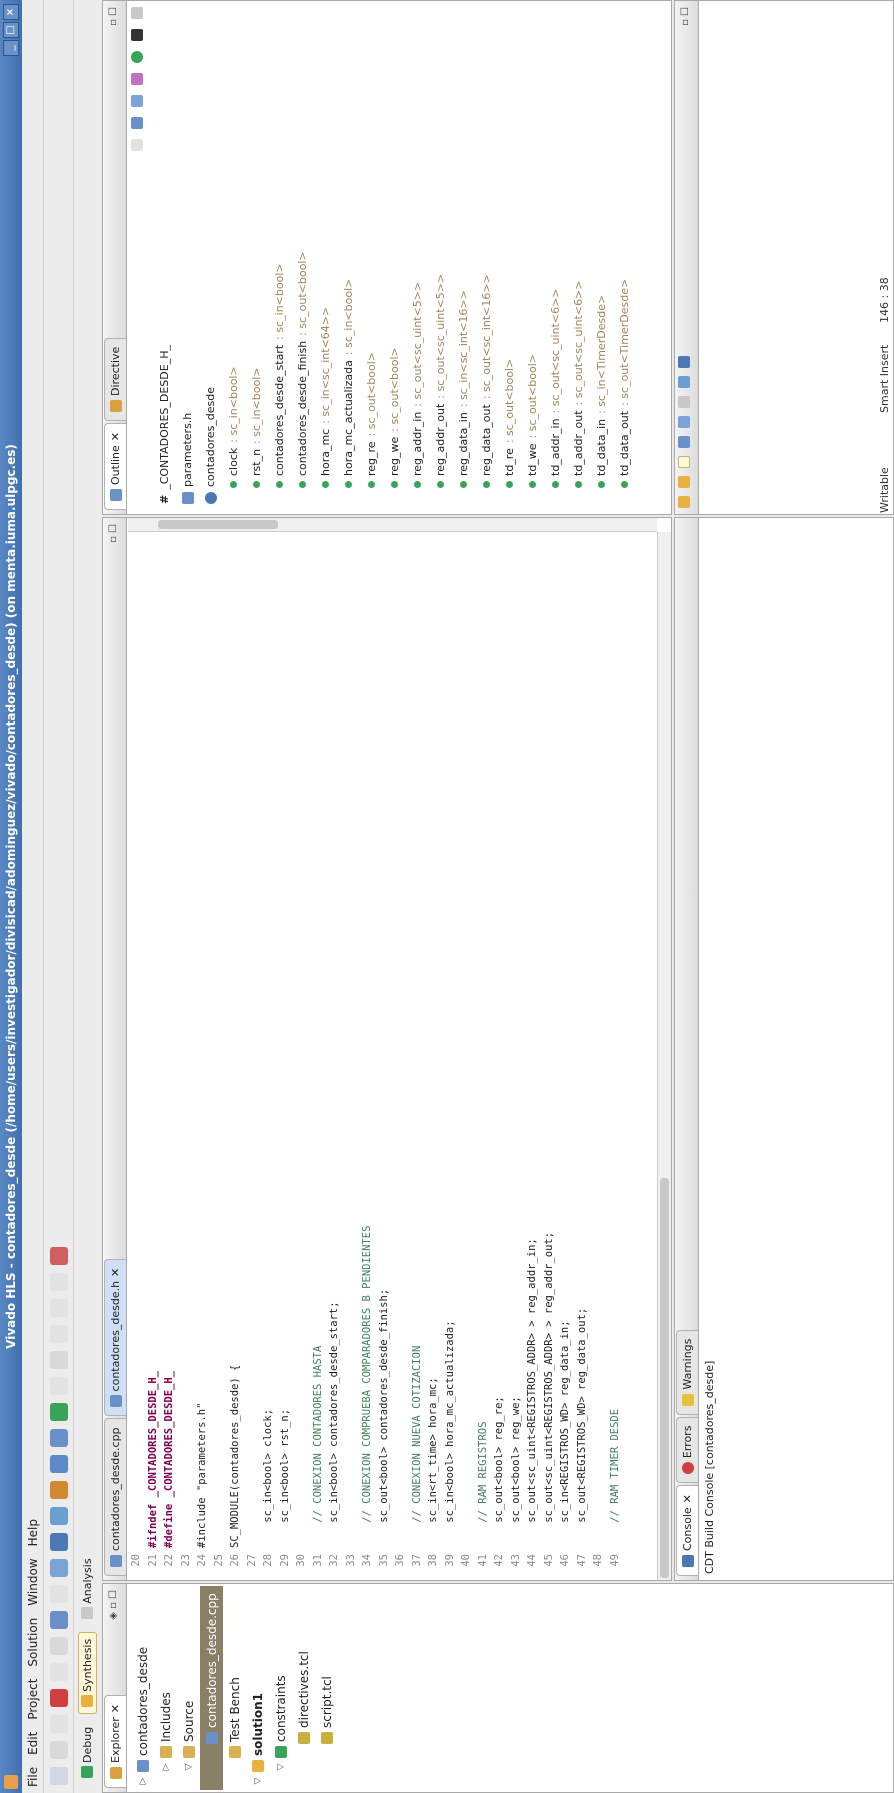 The width and height of the screenshot is (894, 1793). Describe the element at coordinates (450, 1056) in the screenshot. I see `code-line: 39 sc_in<bool> hora_mc_actualizada;` at that location.